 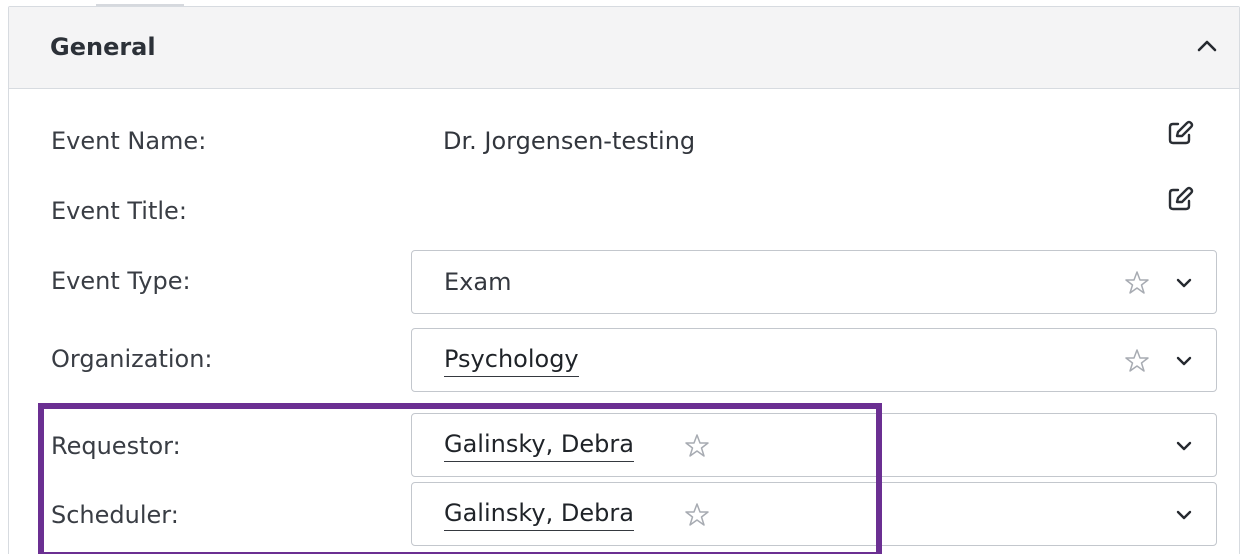 I want to click on requestor-select: Galinsky, Debra, so click(x=814, y=445).